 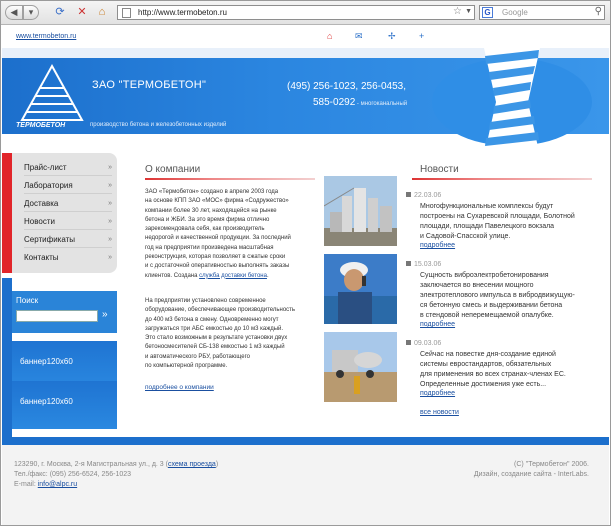 I want to click on menu-item-delivery: Доставка », so click(x=68, y=203).